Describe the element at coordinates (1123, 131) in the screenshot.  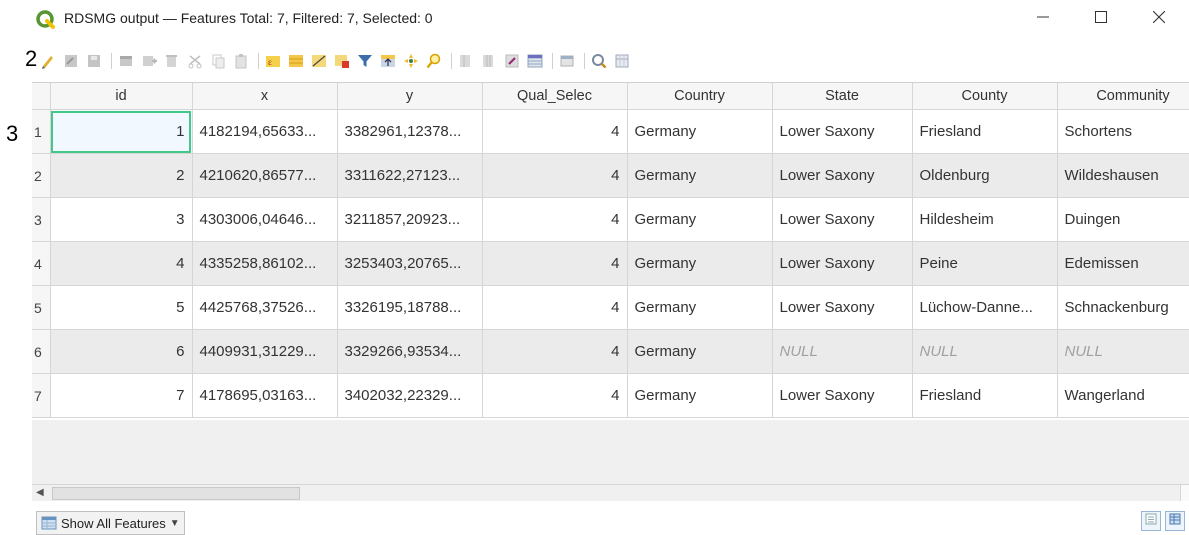
I see `cell-community: Schortens` at that location.